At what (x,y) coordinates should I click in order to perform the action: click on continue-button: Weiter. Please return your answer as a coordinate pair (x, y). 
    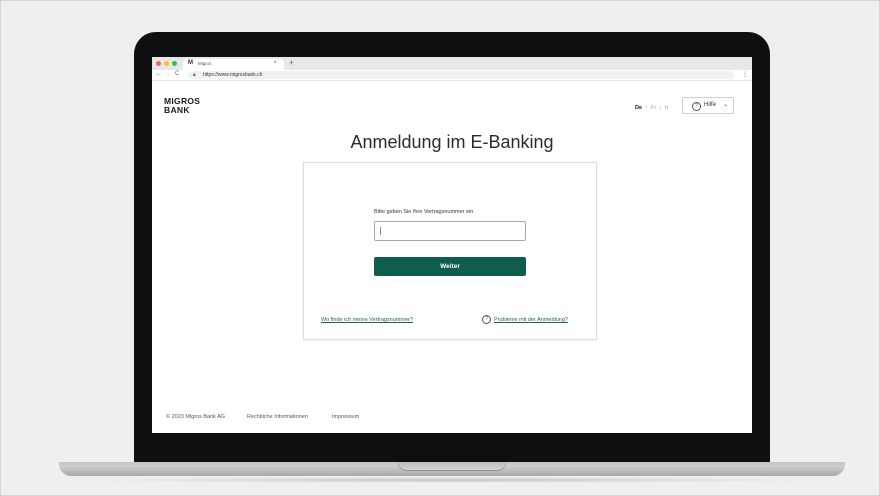
    Looking at the image, I should click on (450, 266).